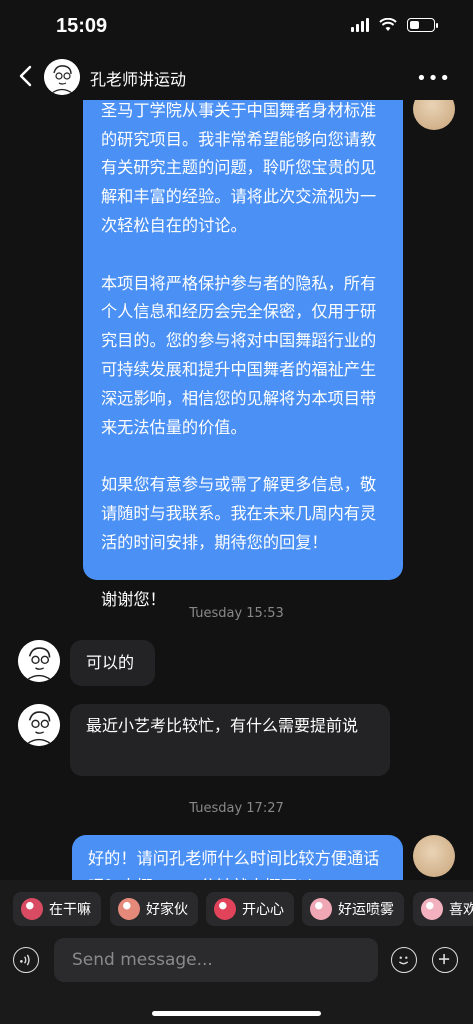 This screenshot has width=473, height=1024. I want to click on outgoing-message: 好的！请问孔老师什么时间比较方便通话呢？大概30-45分钟就大概可以, so click(237, 857).